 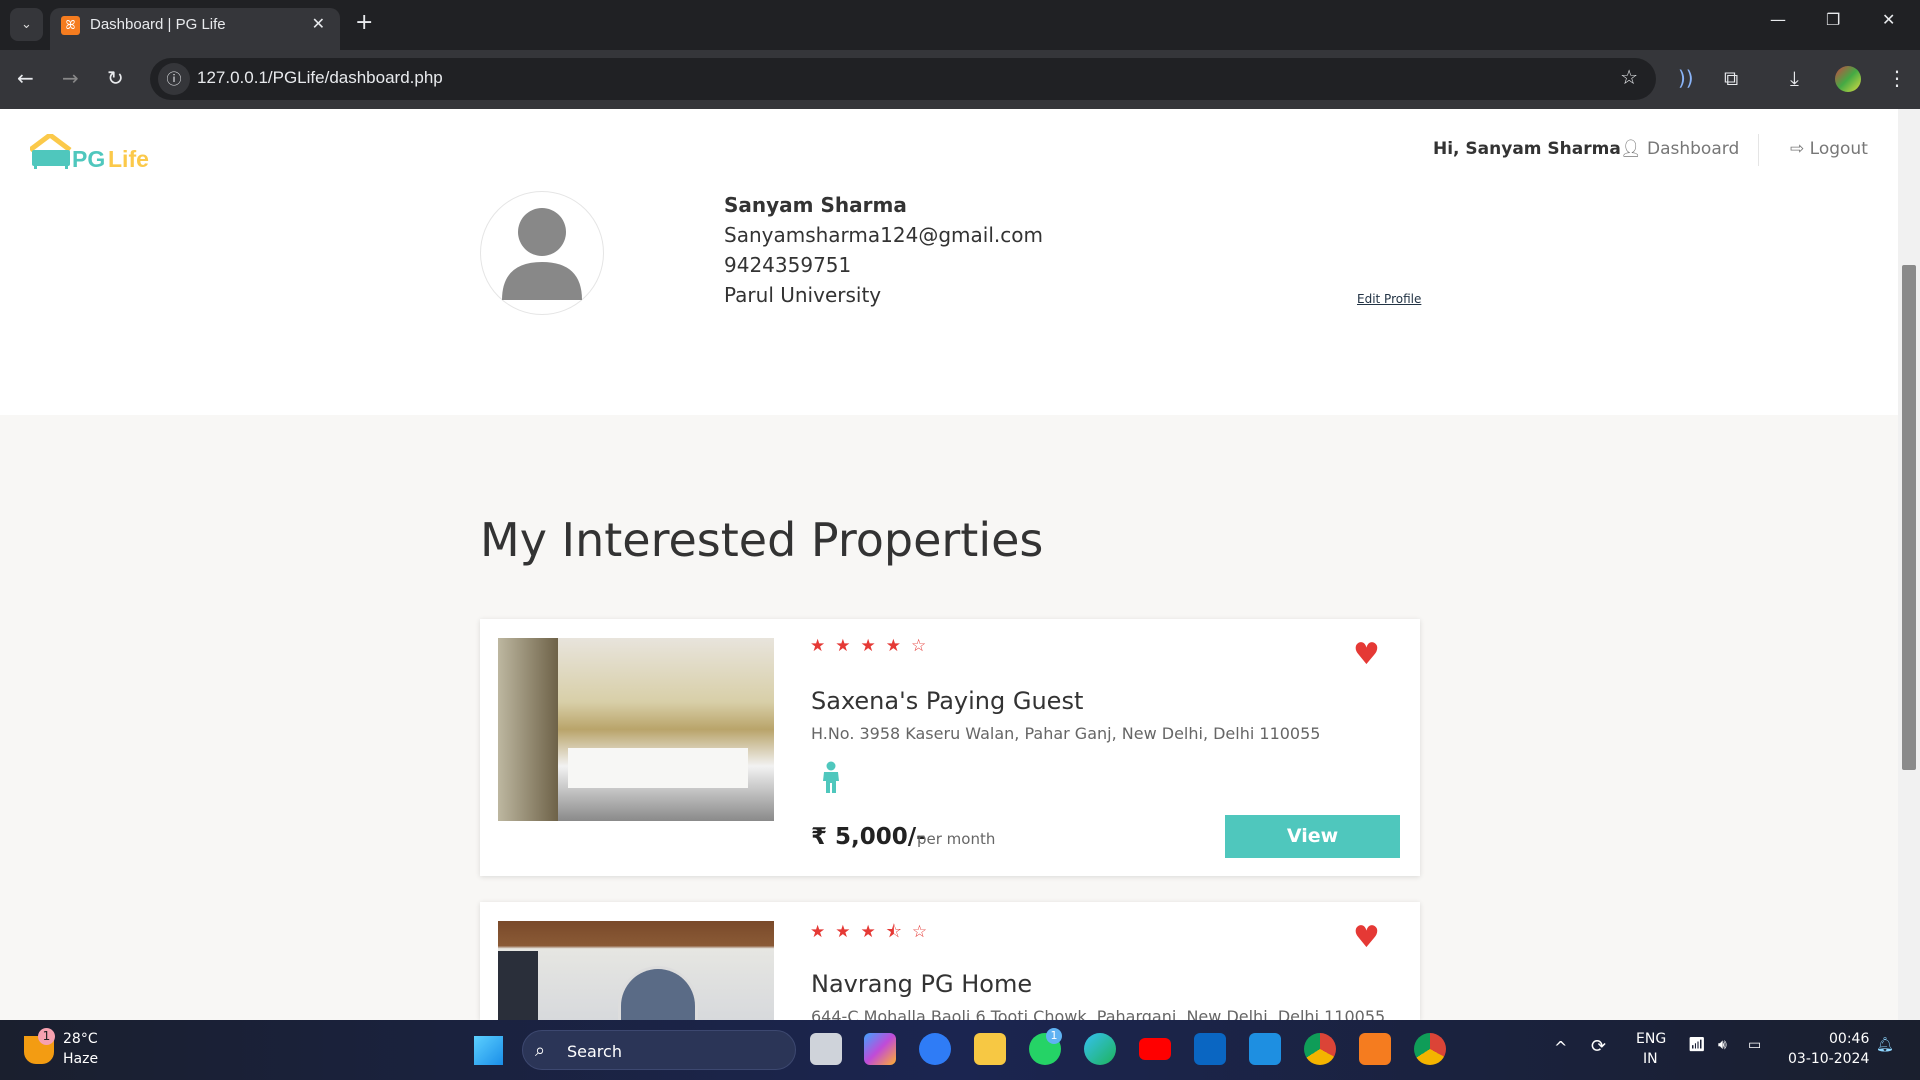 What do you see at coordinates (318, 23) in the screenshot?
I see `close-tab-icon: ✕` at bounding box center [318, 23].